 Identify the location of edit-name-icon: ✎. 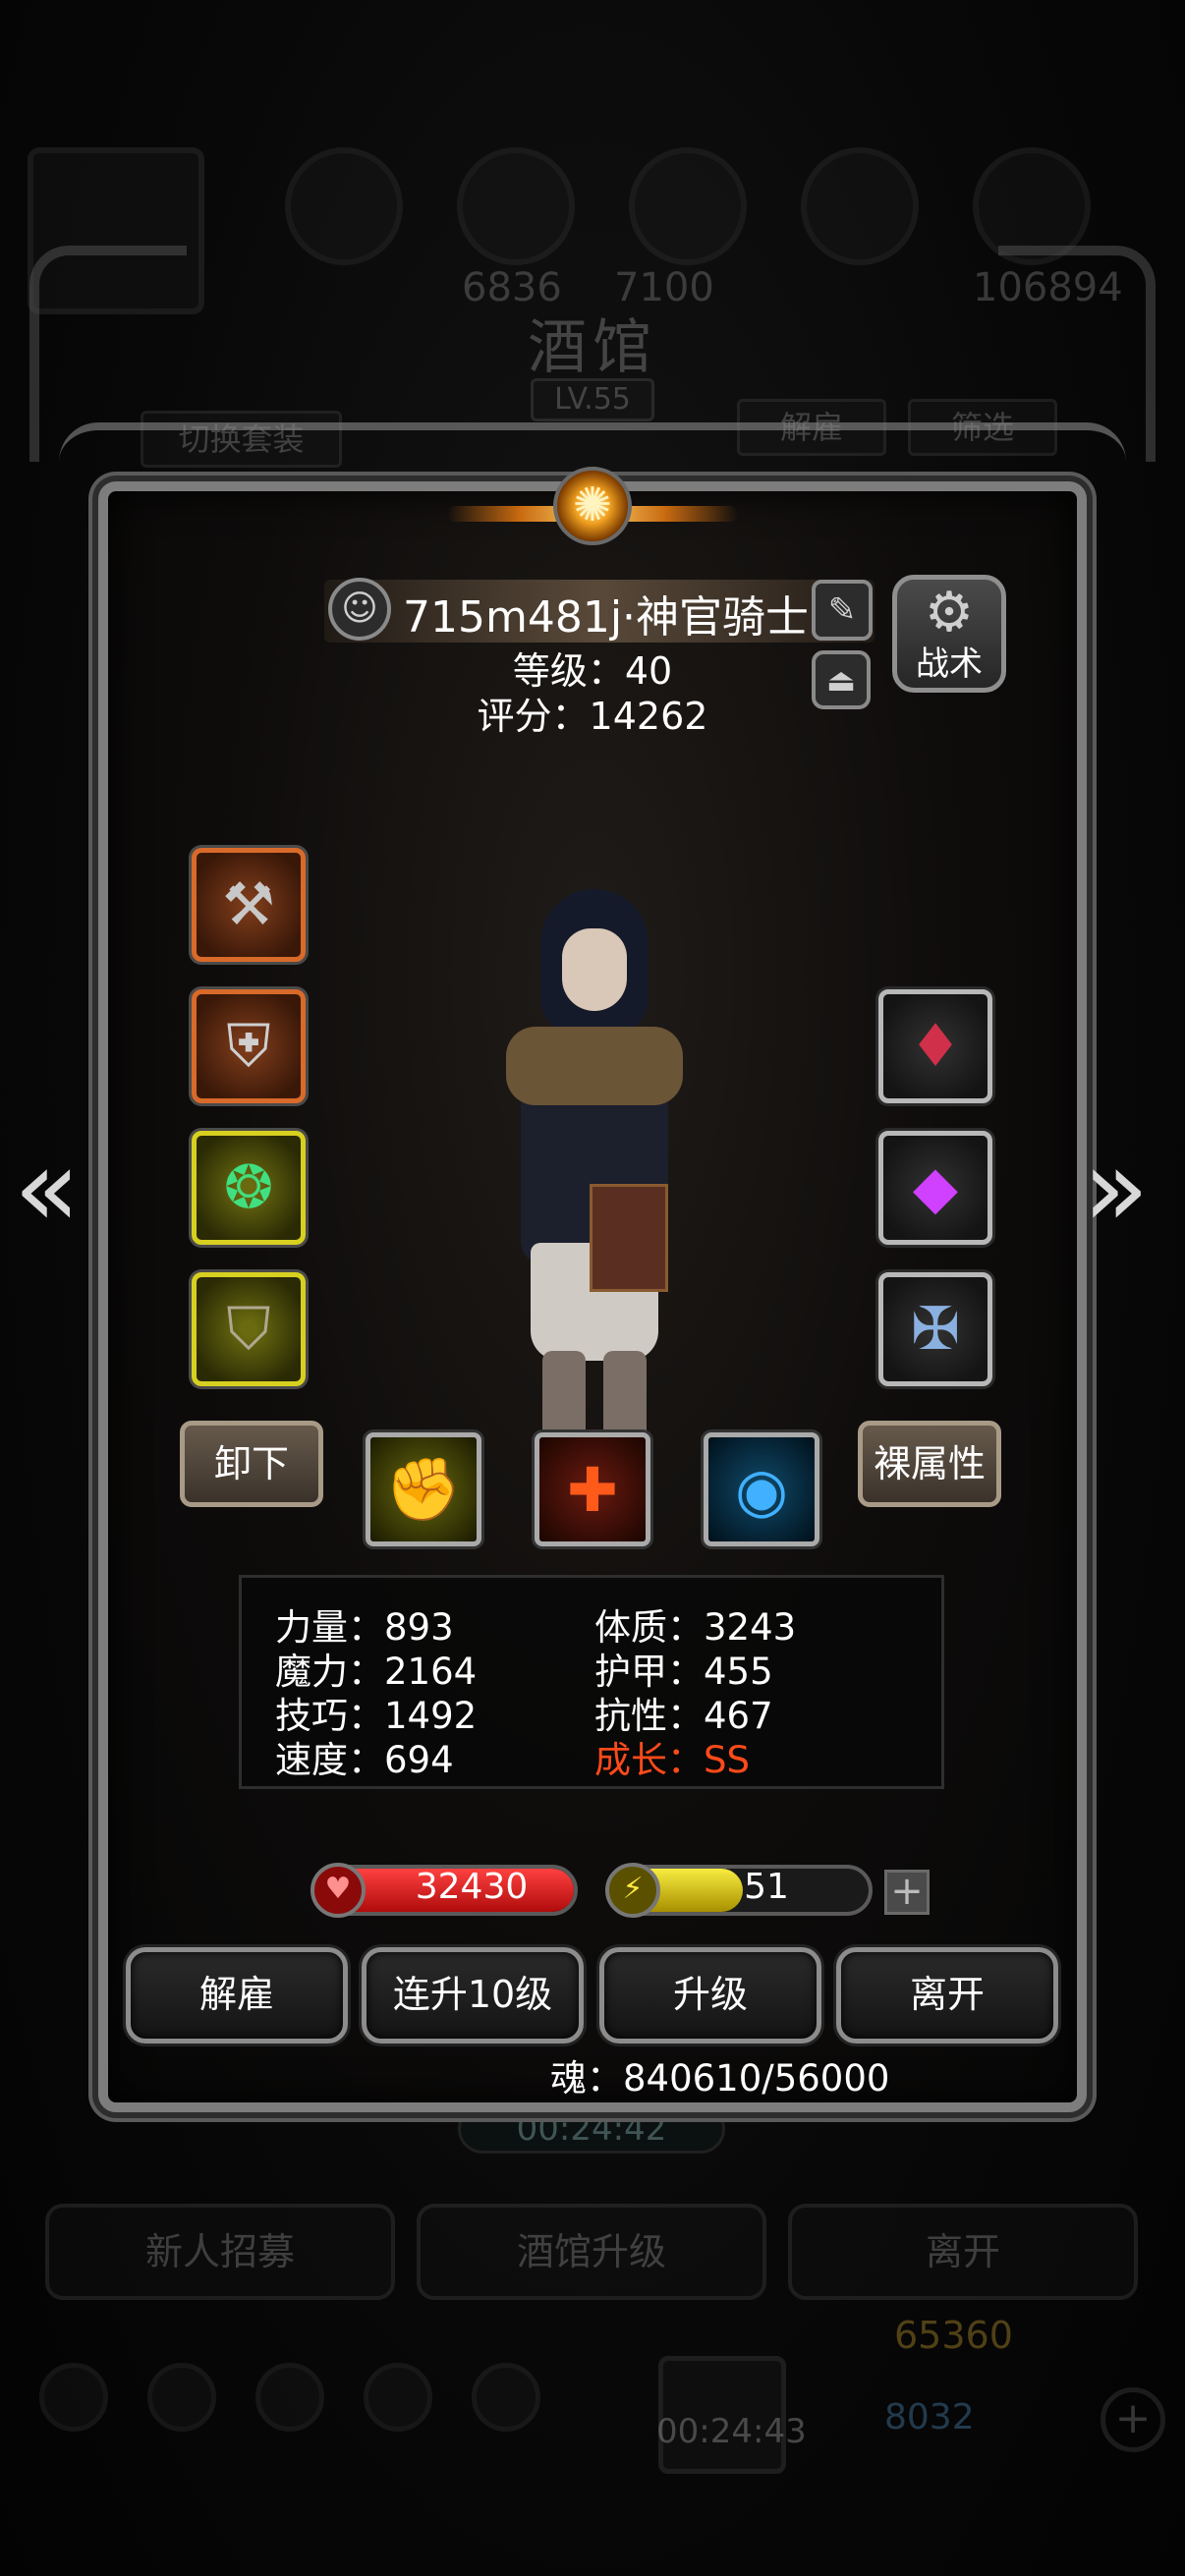
(843, 610).